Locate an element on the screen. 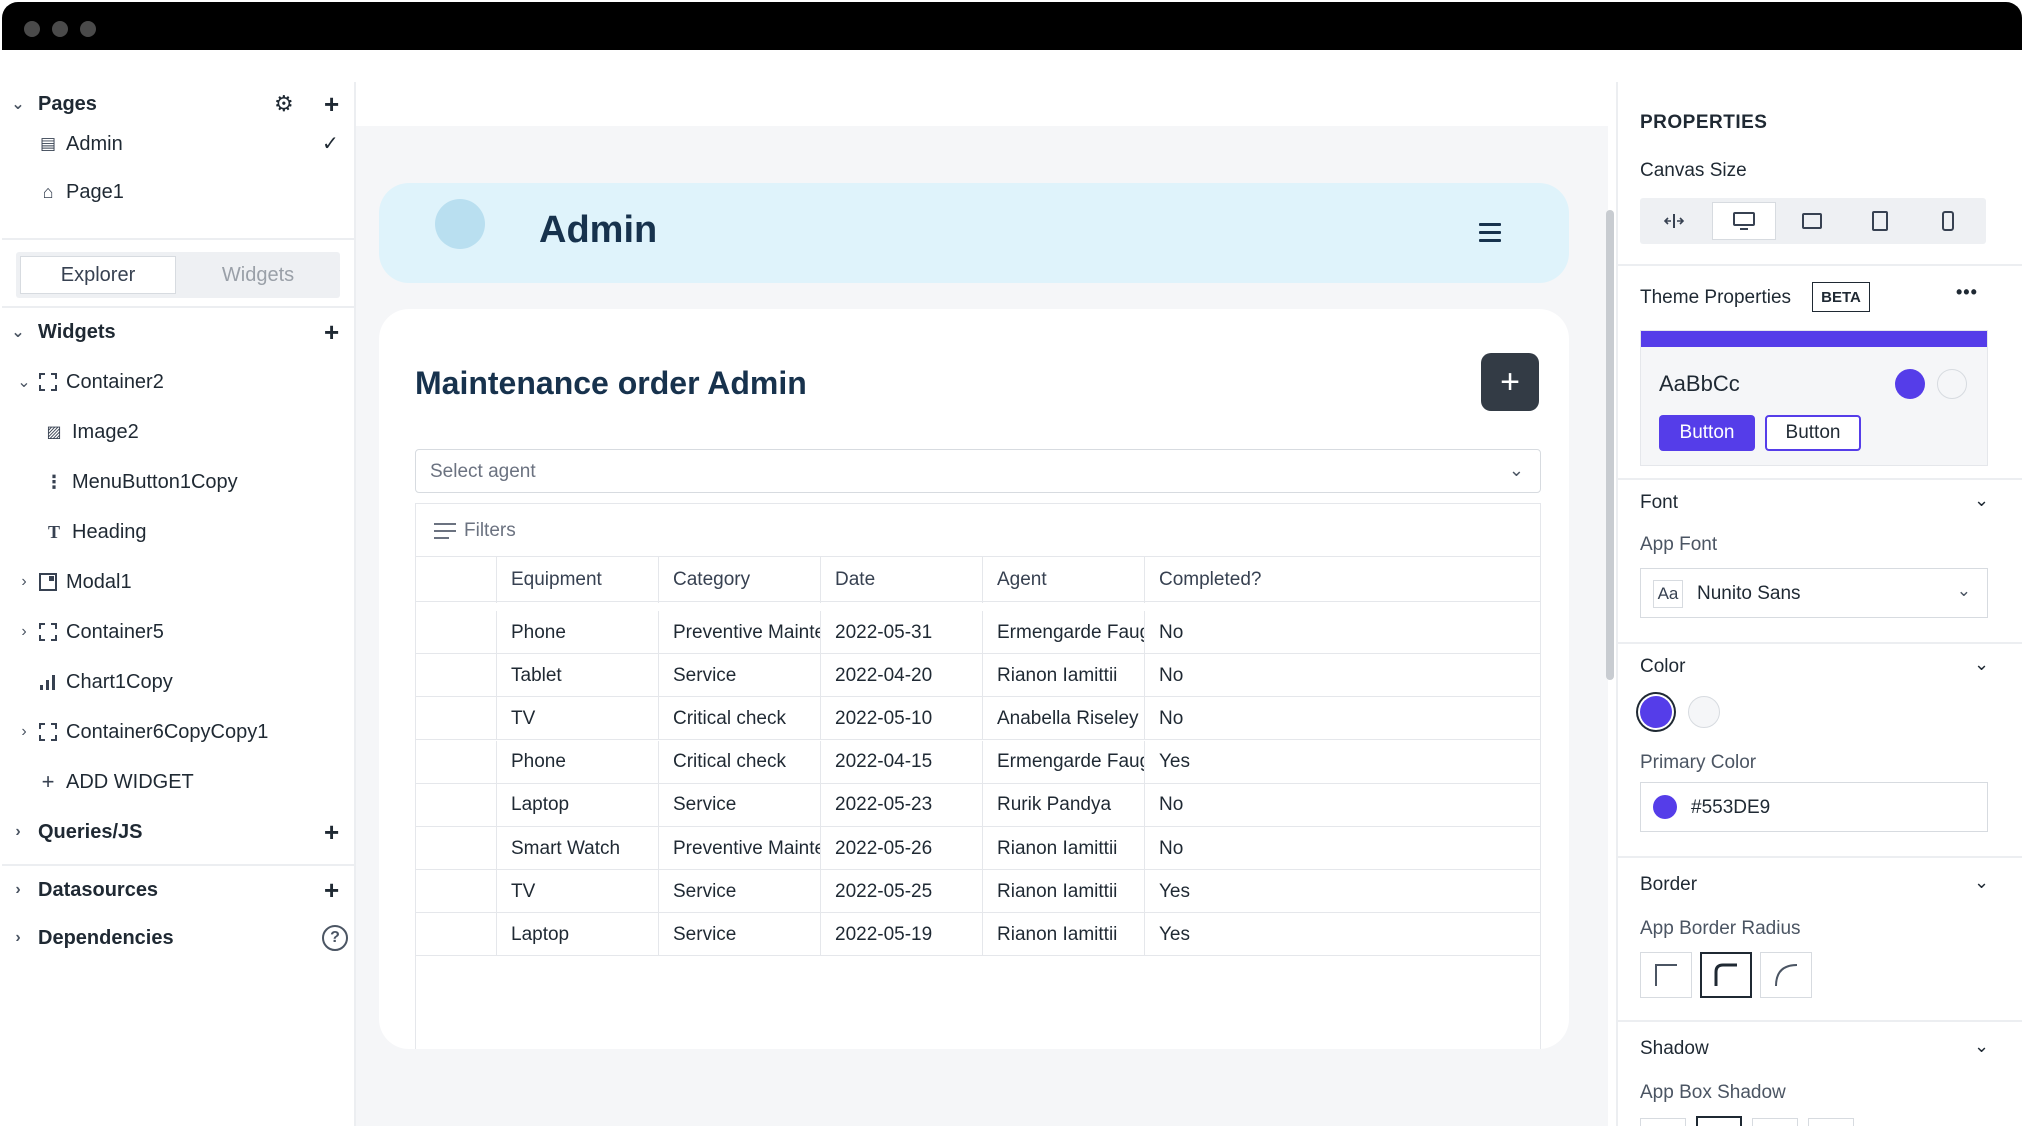  radius-medium-option is located at coordinates (1726, 975).